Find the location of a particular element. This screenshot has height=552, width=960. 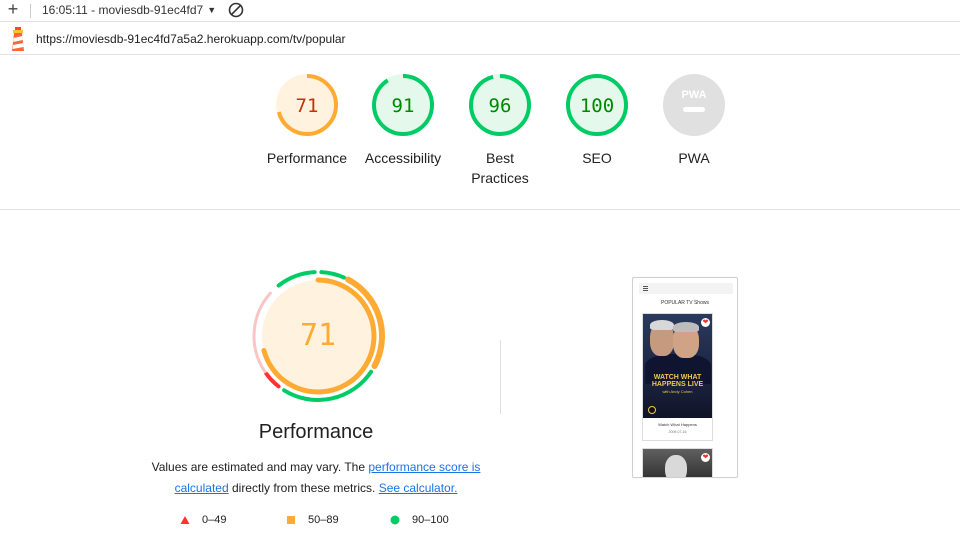

gauge-ring: 71 is located at coordinates (307, 105).